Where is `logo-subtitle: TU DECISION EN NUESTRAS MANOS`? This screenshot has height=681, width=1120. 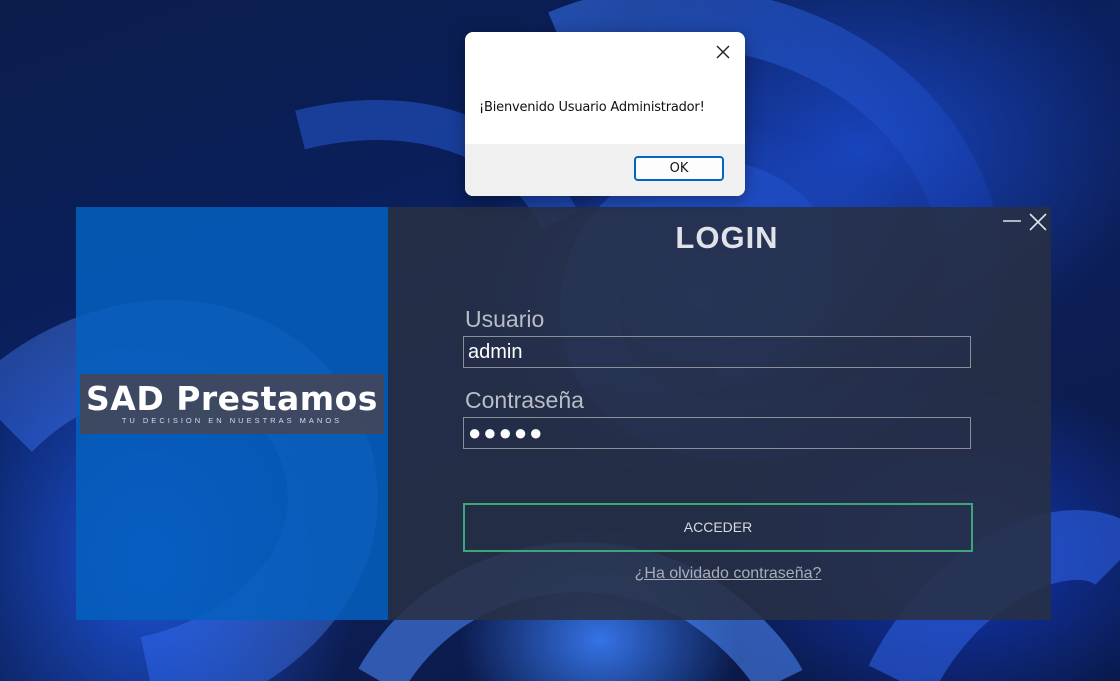 logo-subtitle: TU DECISION EN NUESTRAS MANOS is located at coordinates (232, 420).